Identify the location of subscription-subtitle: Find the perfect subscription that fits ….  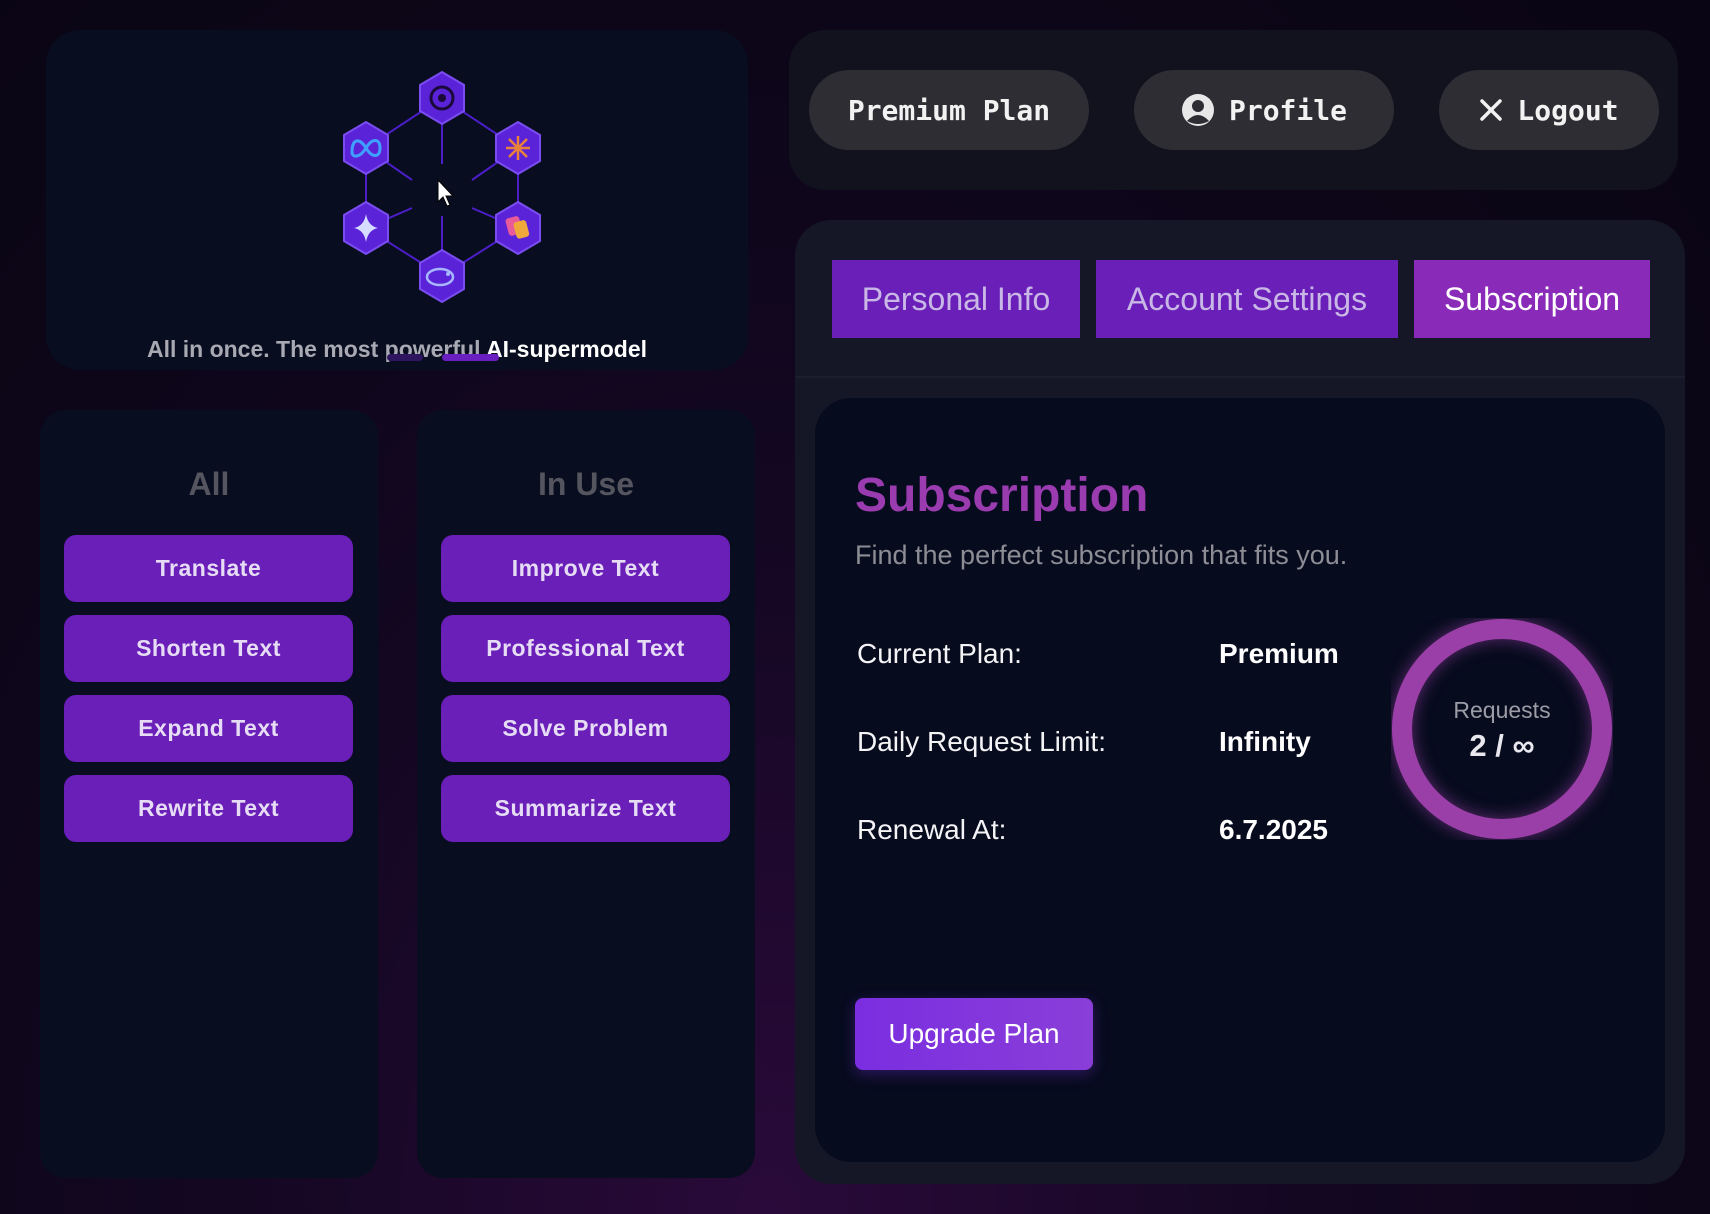
(1101, 555).